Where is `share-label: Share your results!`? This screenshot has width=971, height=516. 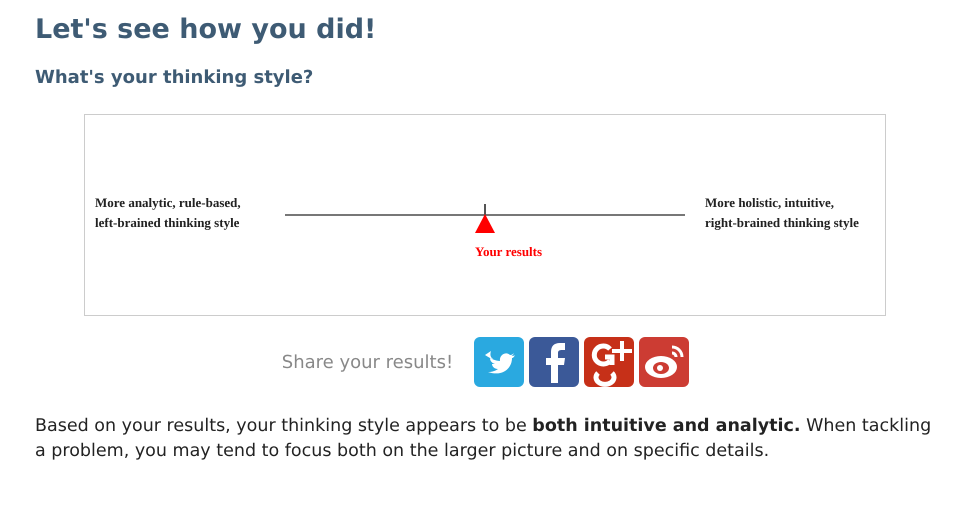
share-label: Share your results! is located at coordinates (368, 362).